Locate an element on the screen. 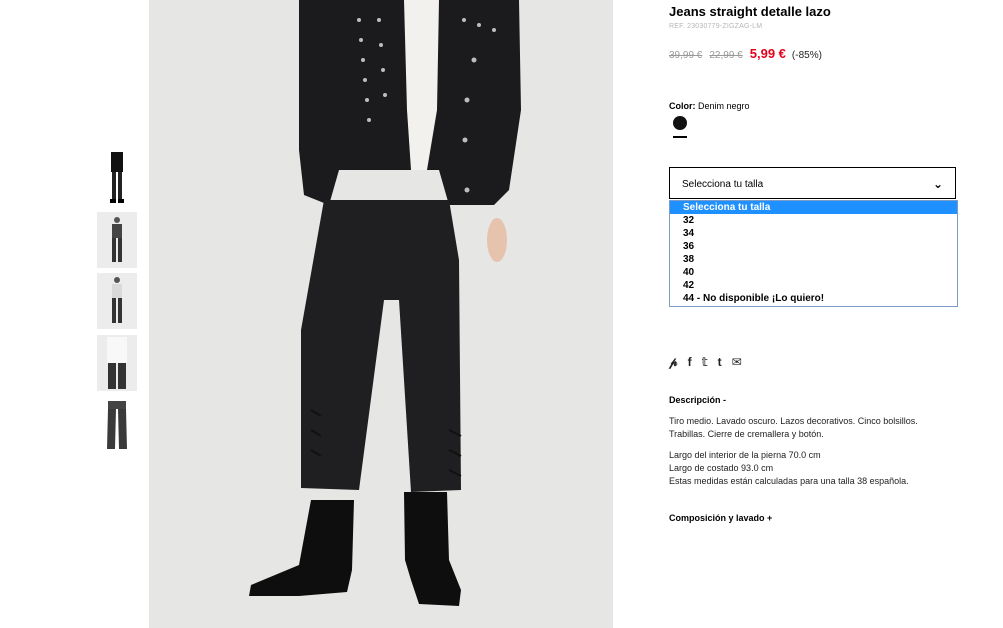 This screenshot has width=1003, height=628. size-option-32: 32 is located at coordinates (813, 220).